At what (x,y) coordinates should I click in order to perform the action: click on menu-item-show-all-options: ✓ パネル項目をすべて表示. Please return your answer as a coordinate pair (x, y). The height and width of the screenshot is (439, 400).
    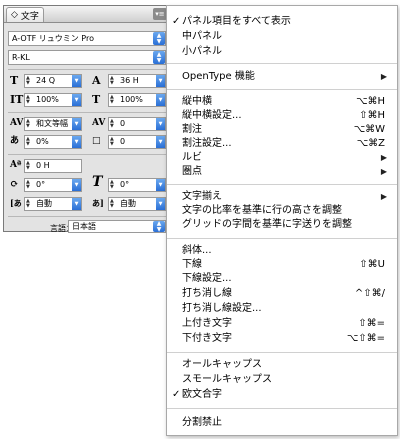
    Looking at the image, I should click on (282, 22).